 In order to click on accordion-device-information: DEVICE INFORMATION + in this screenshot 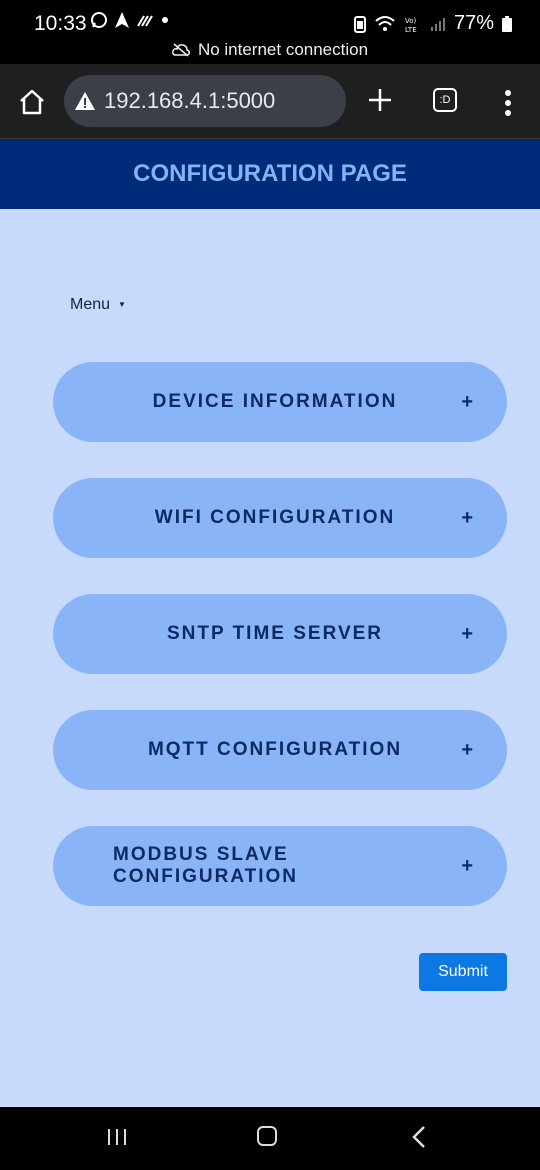, I will do `click(280, 402)`.